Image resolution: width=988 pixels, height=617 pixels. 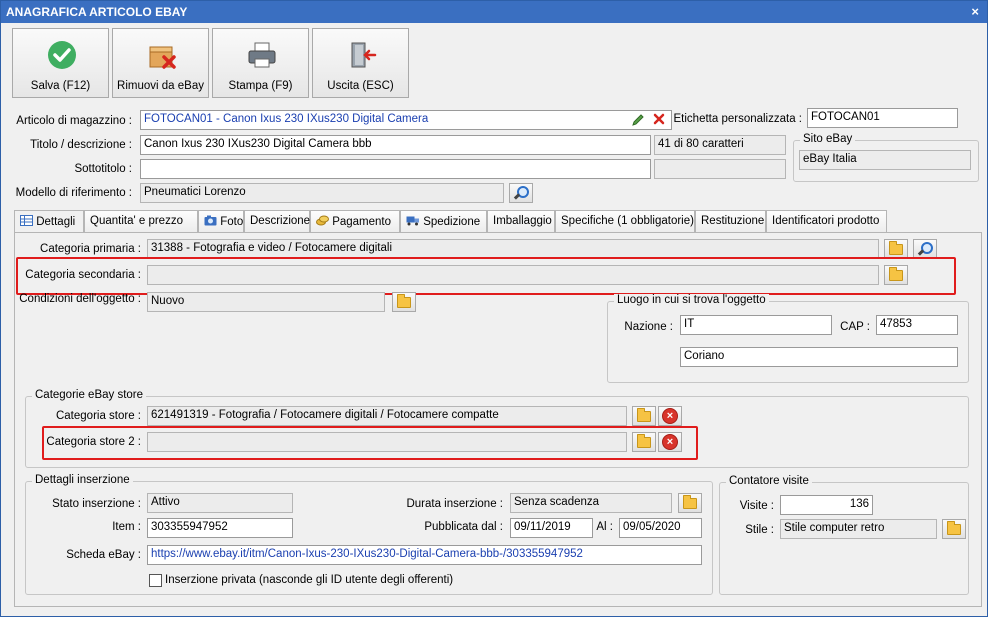 What do you see at coordinates (360, 63) in the screenshot?
I see `exit-button: Uscita (ESC)` at bounding box center [360, 63].